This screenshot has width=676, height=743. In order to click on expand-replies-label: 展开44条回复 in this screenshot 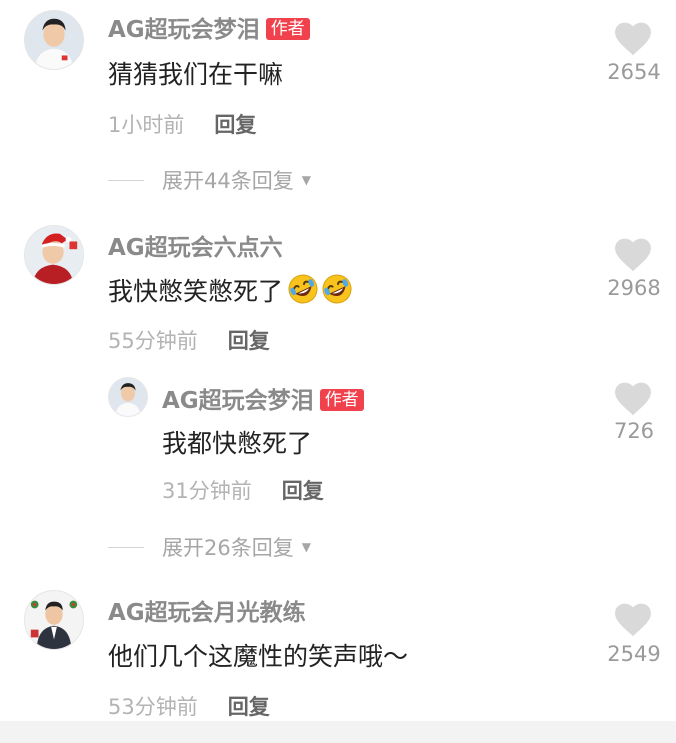, I will do `click(228, 181)`.